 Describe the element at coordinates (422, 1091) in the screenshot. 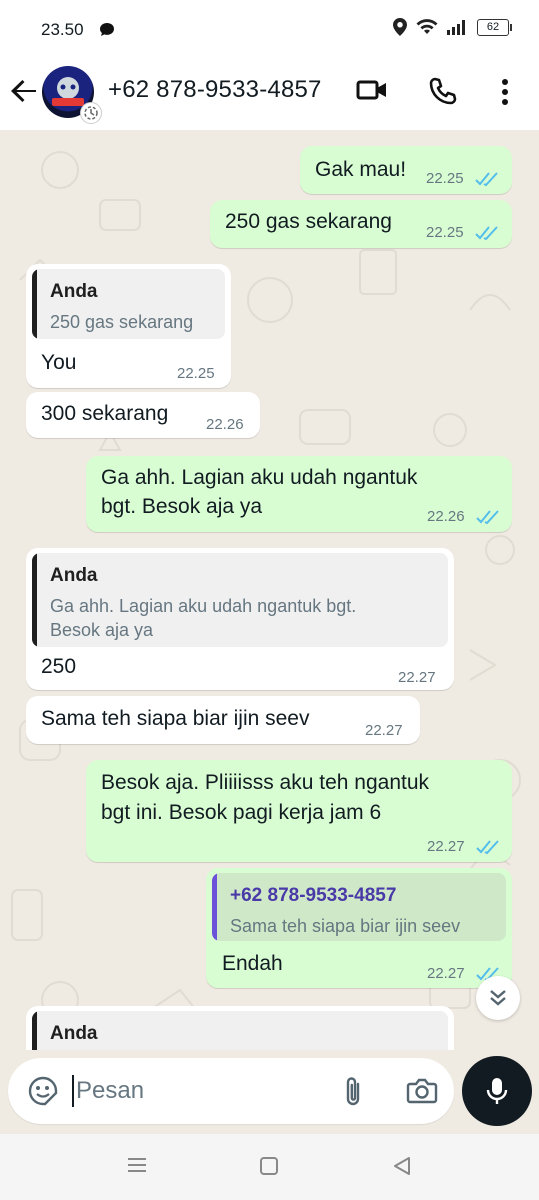

I see `camera-icon` at that location.